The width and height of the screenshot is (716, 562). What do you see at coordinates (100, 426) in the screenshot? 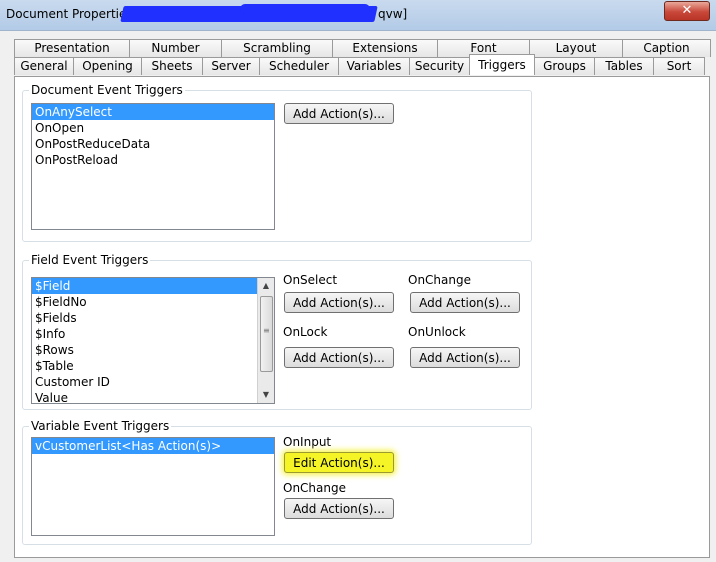
I see `variable-event-triggers-legend: Variable Event Triggers` at bounding box center [100, 426].